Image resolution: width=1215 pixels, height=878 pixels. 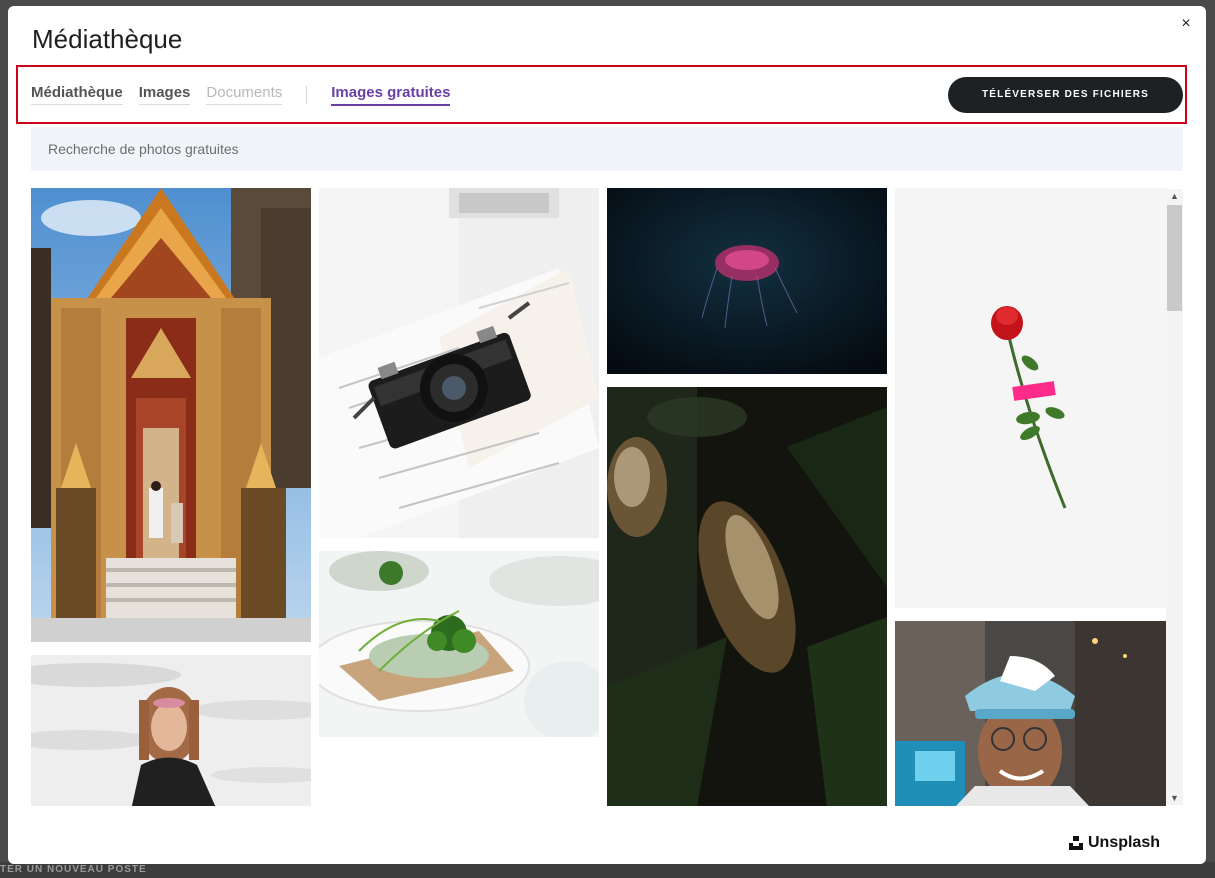 I want to click on gallery-image-temple, so click(x=171, y=415).